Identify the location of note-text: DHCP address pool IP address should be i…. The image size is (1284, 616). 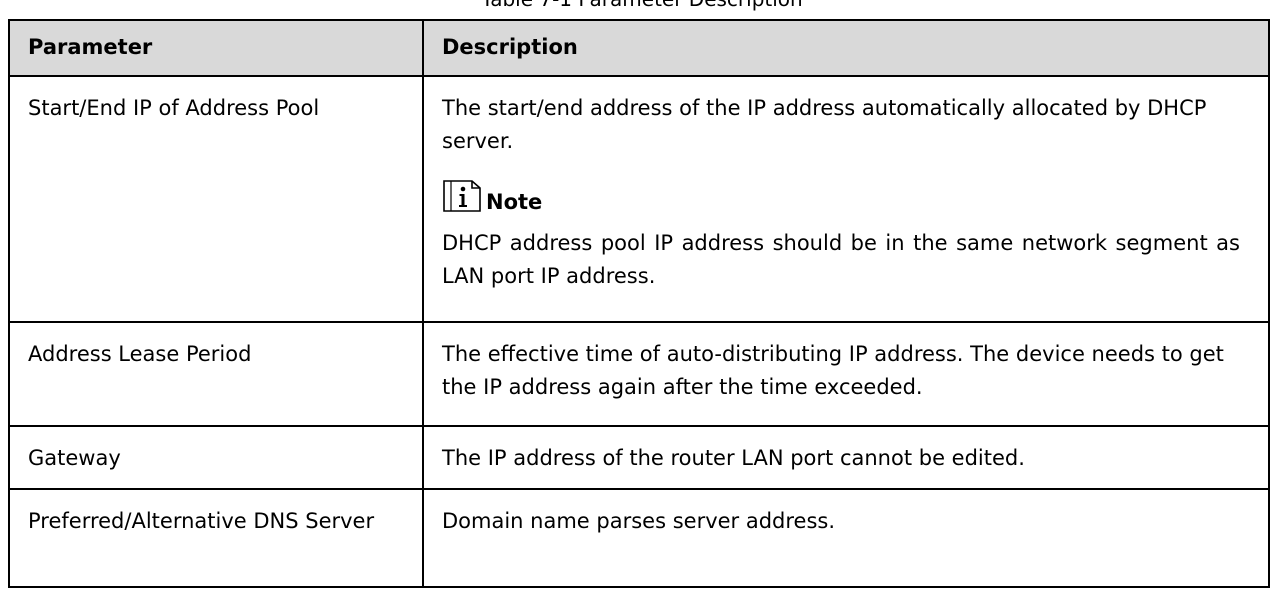
(841, 259).